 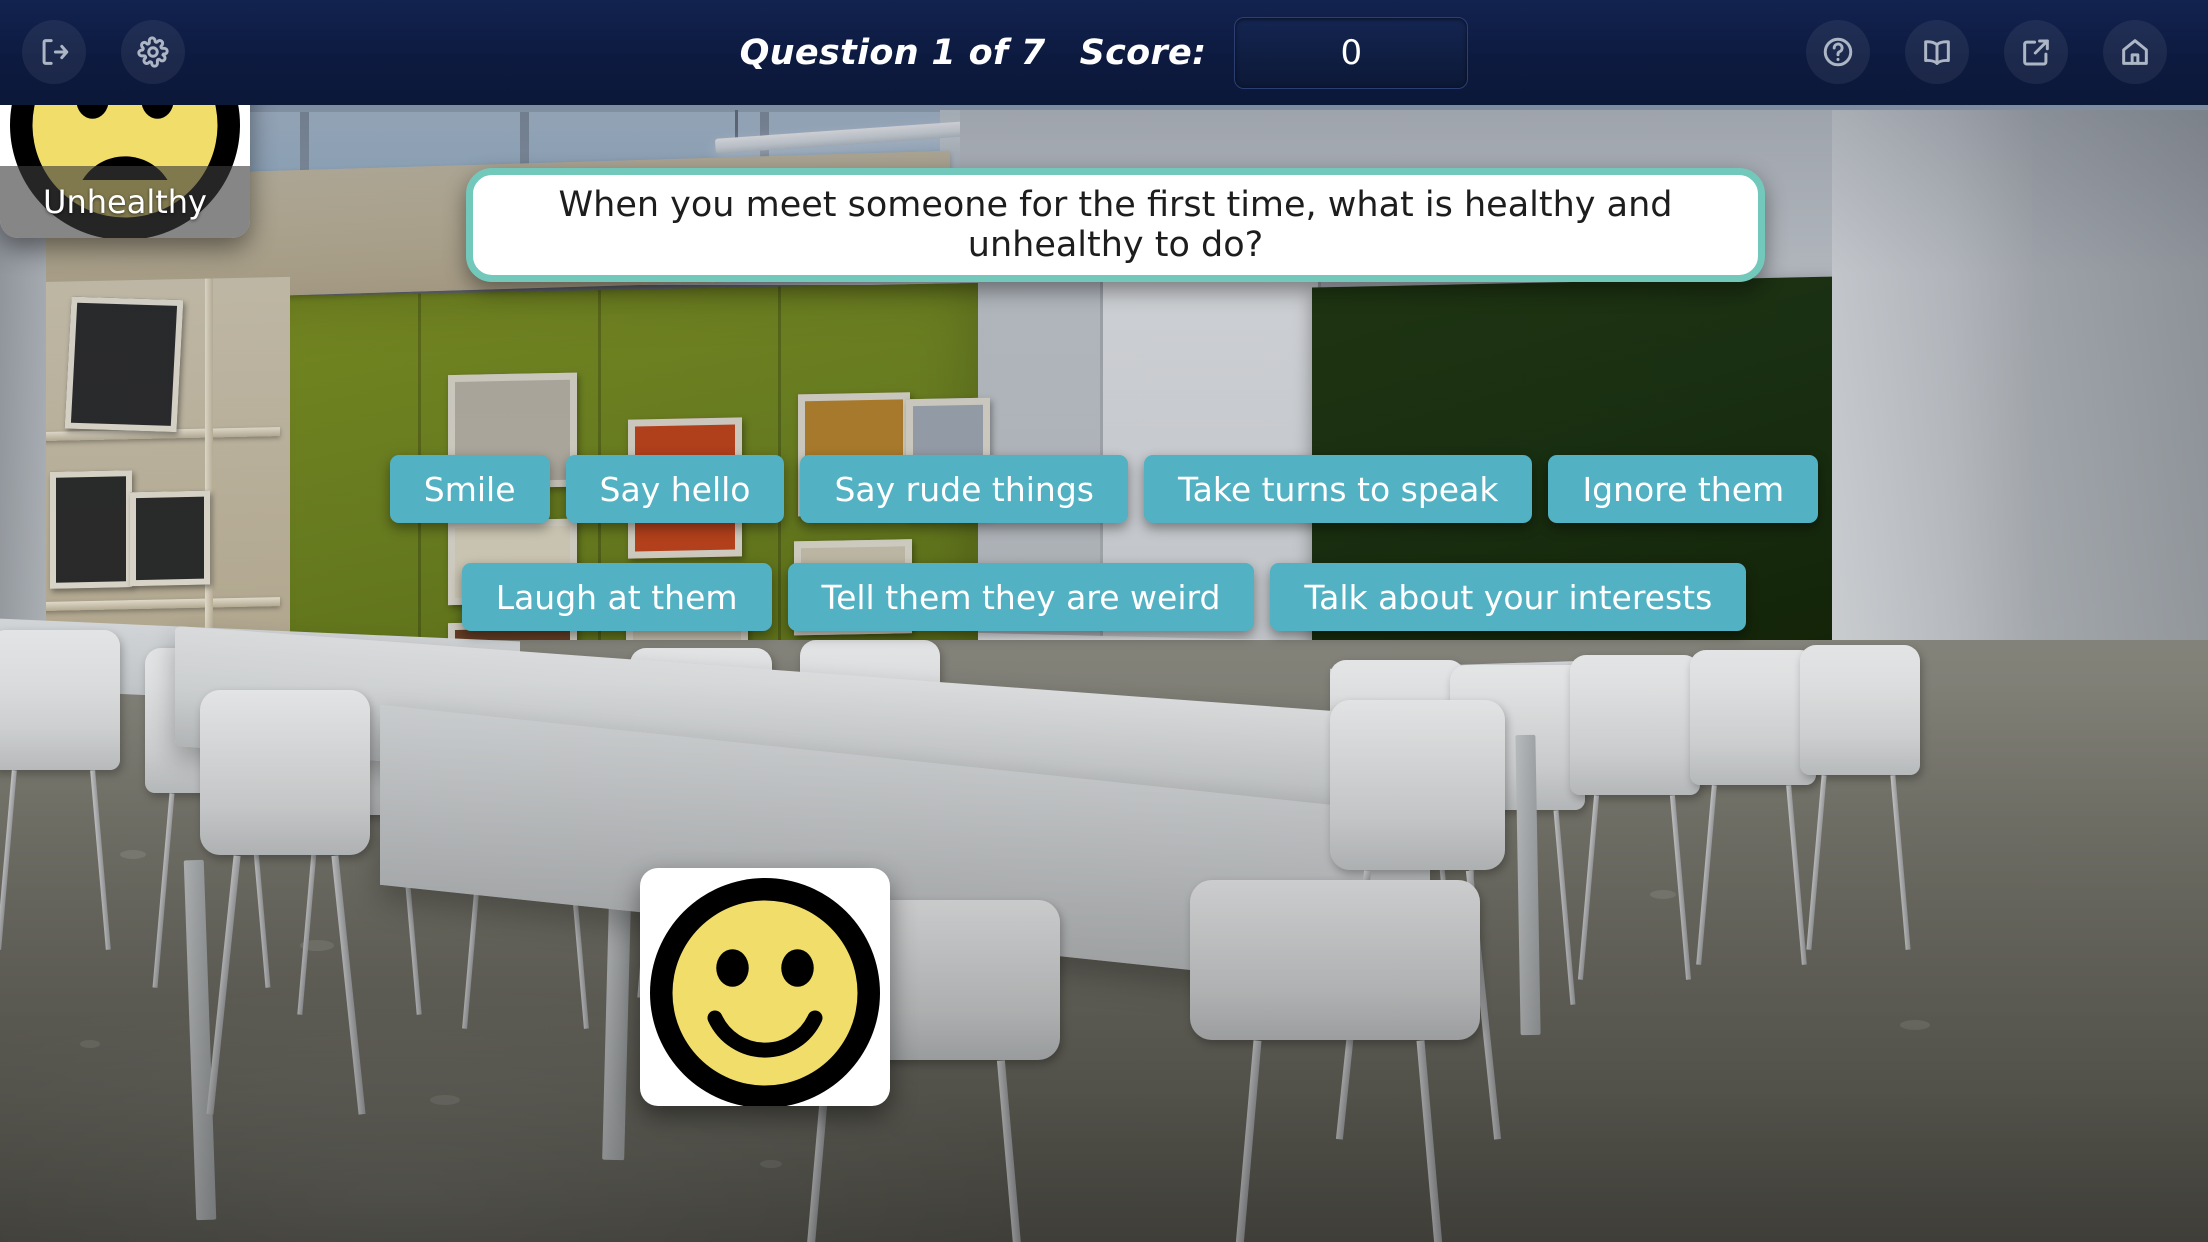 I want to click on drop-target-label-bar: Unhealthy, so click(x=125, y=202).